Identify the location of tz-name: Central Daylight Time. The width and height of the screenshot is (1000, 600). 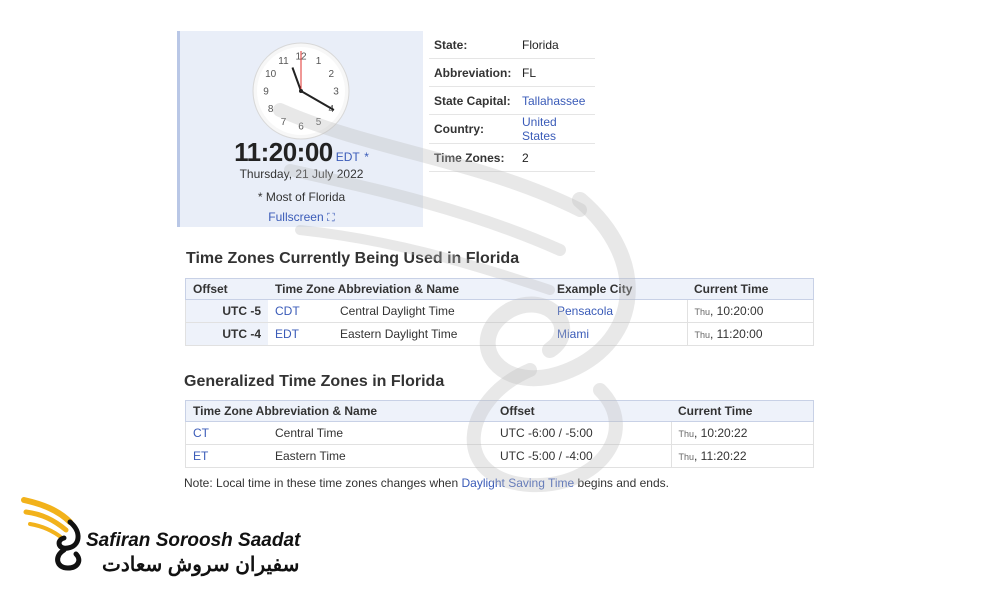
(441, 311).